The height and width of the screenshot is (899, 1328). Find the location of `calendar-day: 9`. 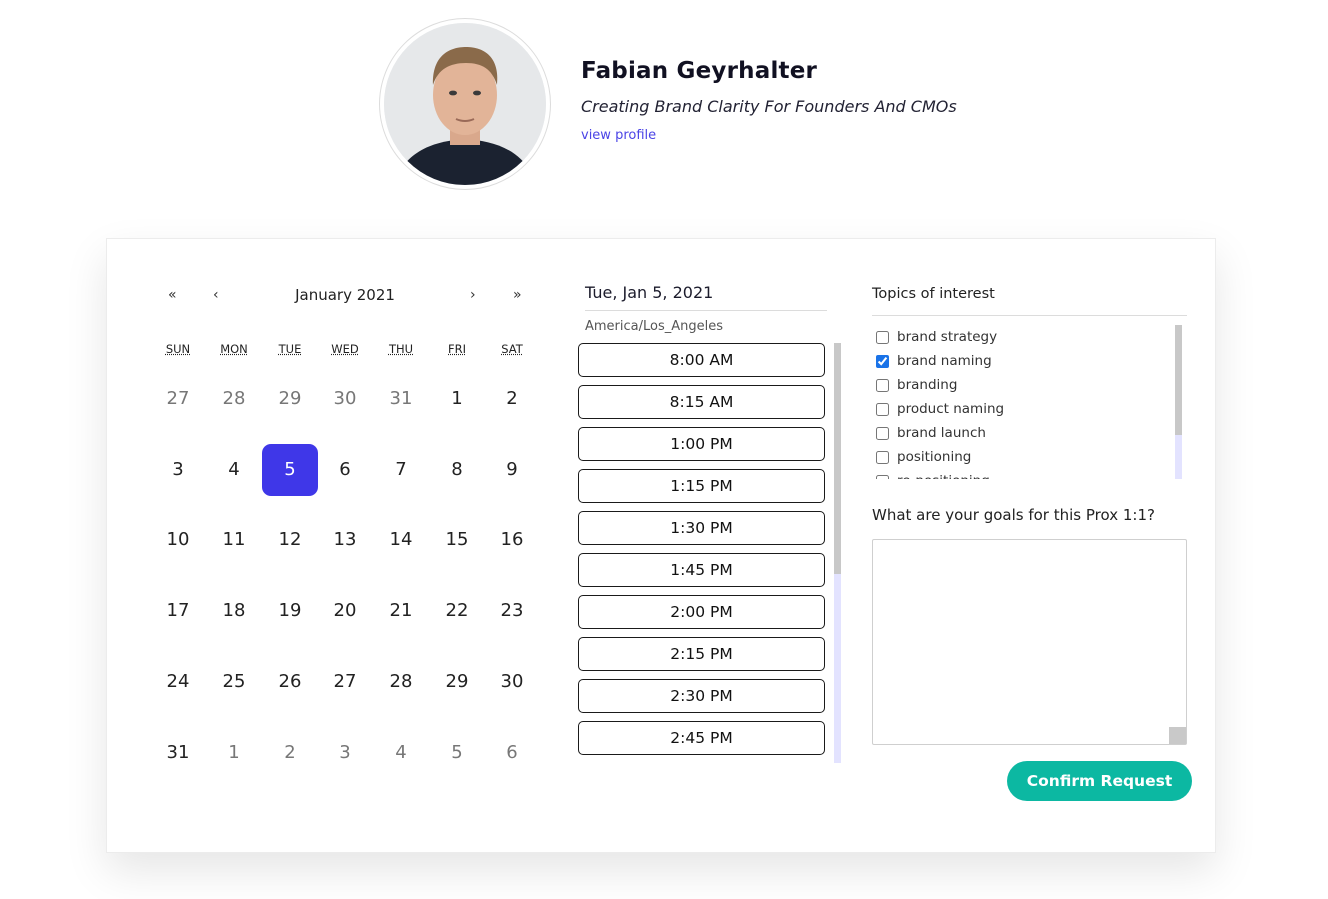

calendar-day: 9 is located at coordinates (512, 470).